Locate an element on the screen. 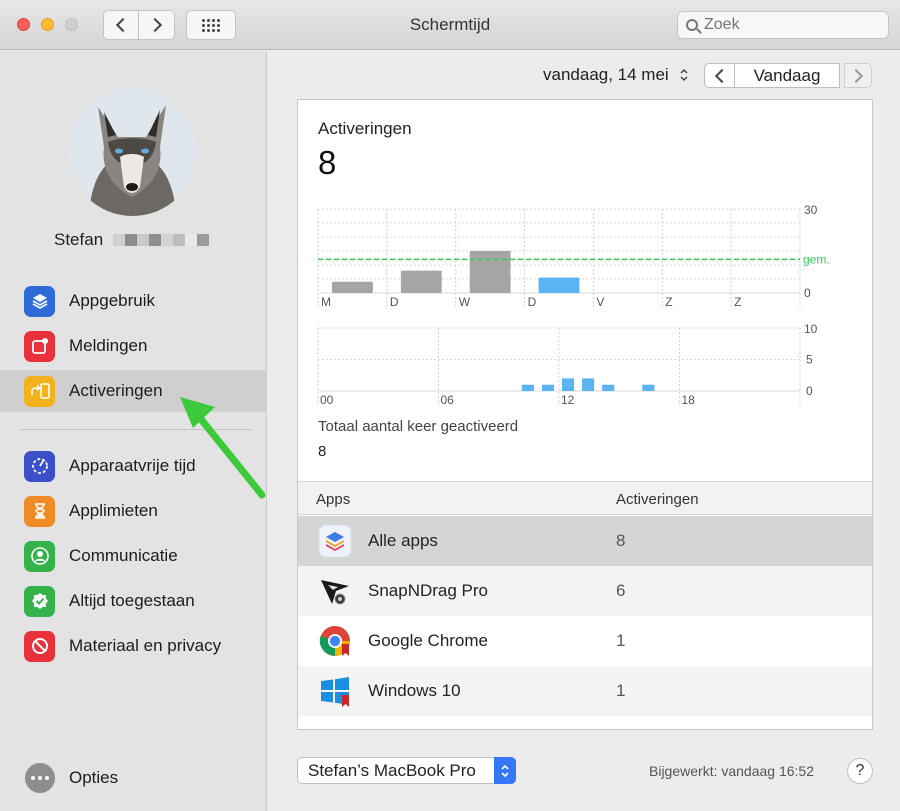 Image resolution: width=900 pixels, height=811 pixels. chevron-left-icon is located at coordinates (721, 75).